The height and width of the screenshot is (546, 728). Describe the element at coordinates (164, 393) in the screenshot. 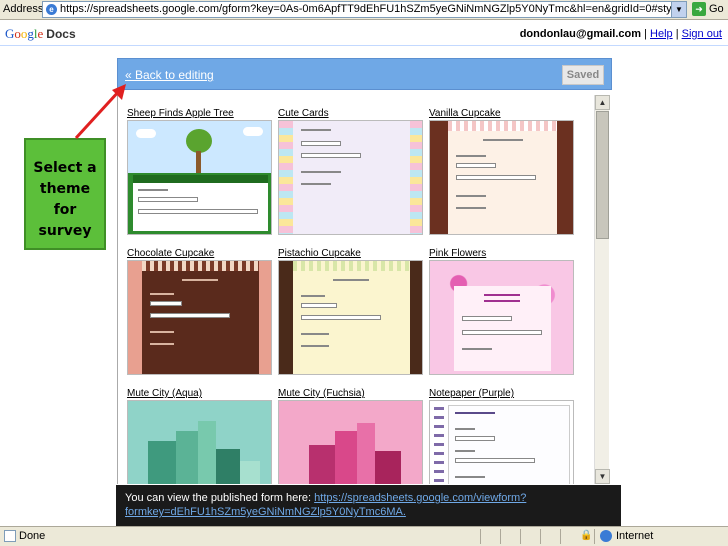

I see `theme-title: Mute City (Aqua)` at that location.